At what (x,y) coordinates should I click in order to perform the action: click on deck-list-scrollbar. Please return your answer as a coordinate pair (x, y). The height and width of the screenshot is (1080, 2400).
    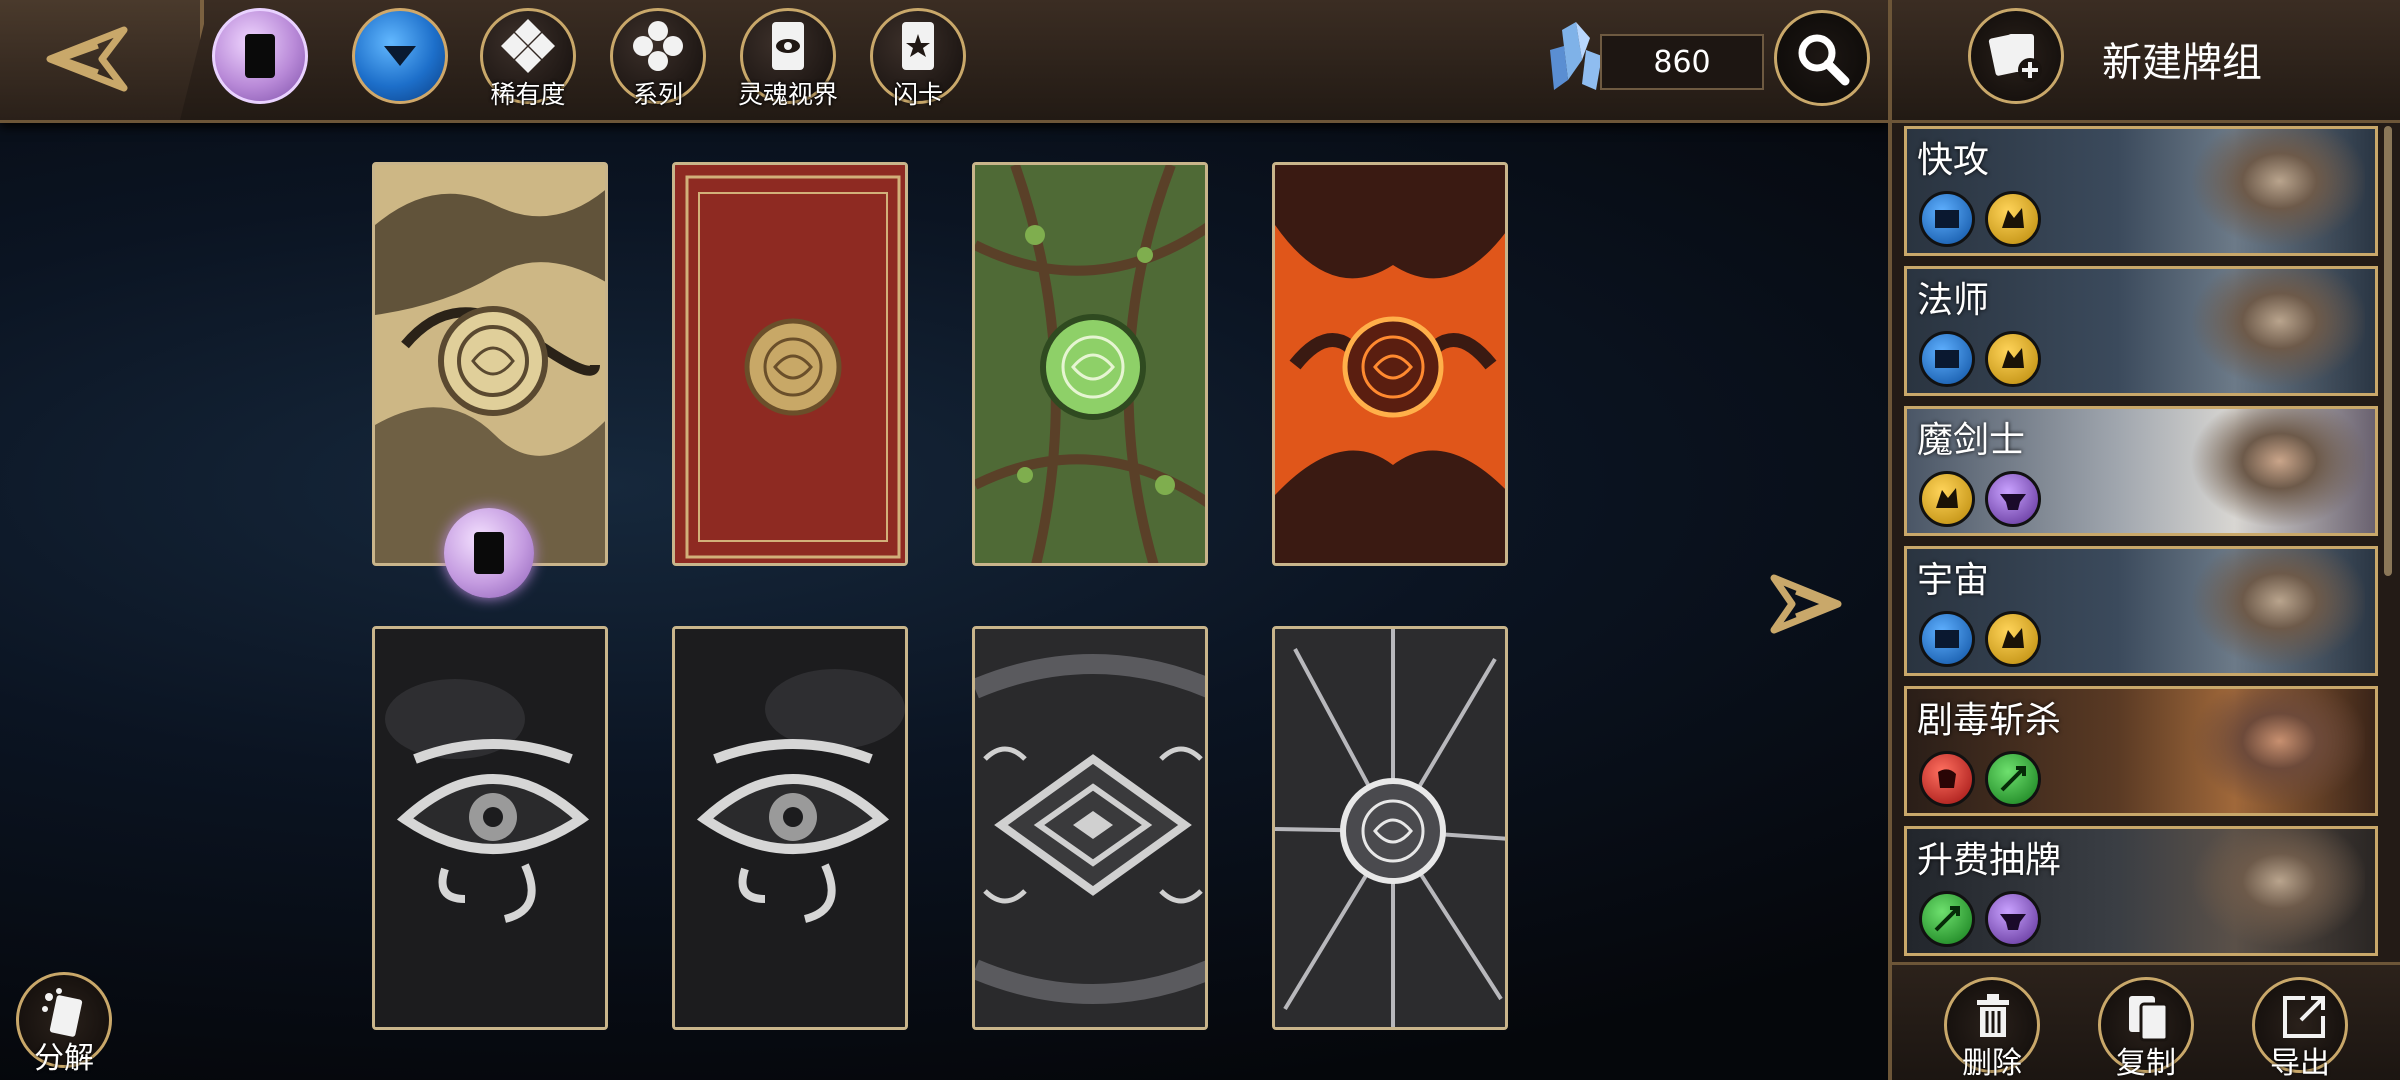
    Looking at the image, I should click on (2388, 351).